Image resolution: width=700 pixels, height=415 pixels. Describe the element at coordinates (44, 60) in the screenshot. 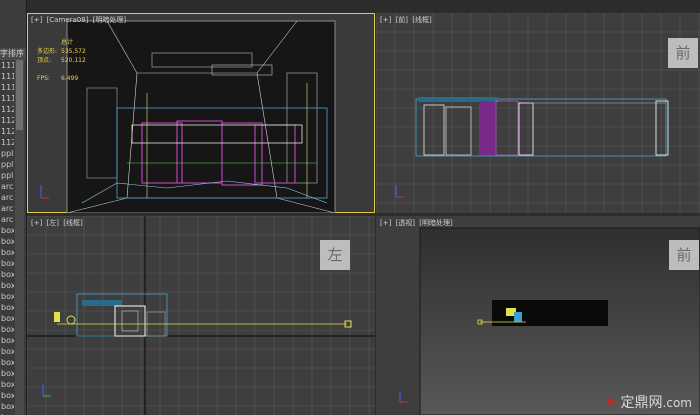

I see `stats-verts-label: 顶点:` at that location.